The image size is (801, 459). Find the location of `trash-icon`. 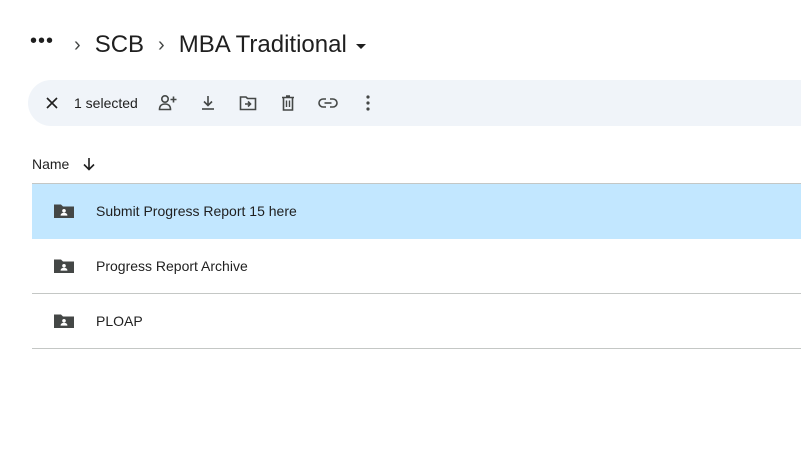

trash-icon is located at coordinates (287, 103).